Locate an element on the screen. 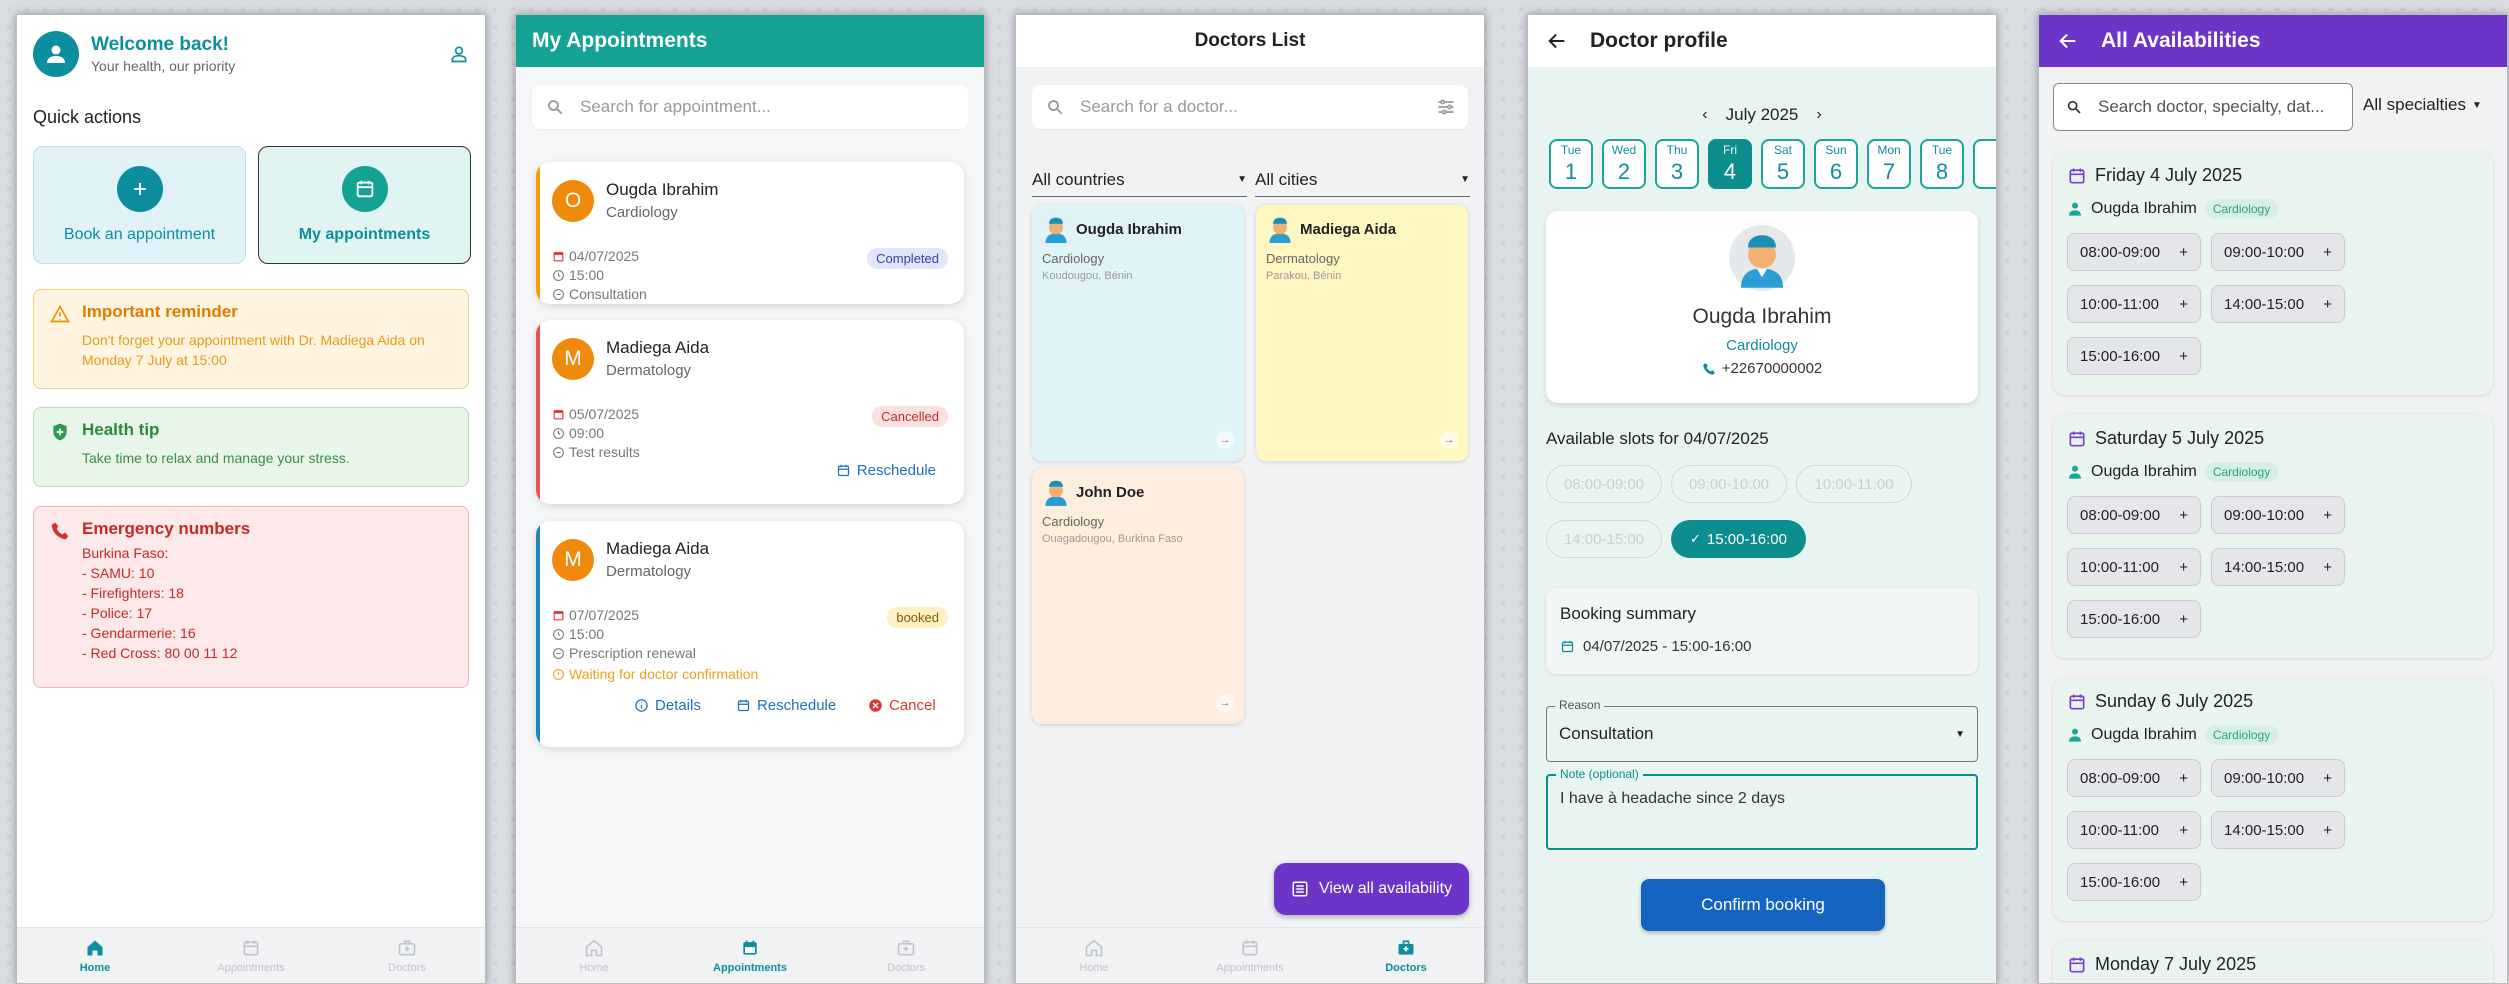 The image size is (2509, 984). booking-summary-value: 04/07/2025 - 15:00-16:00 is located at coordinates (1667, 646).